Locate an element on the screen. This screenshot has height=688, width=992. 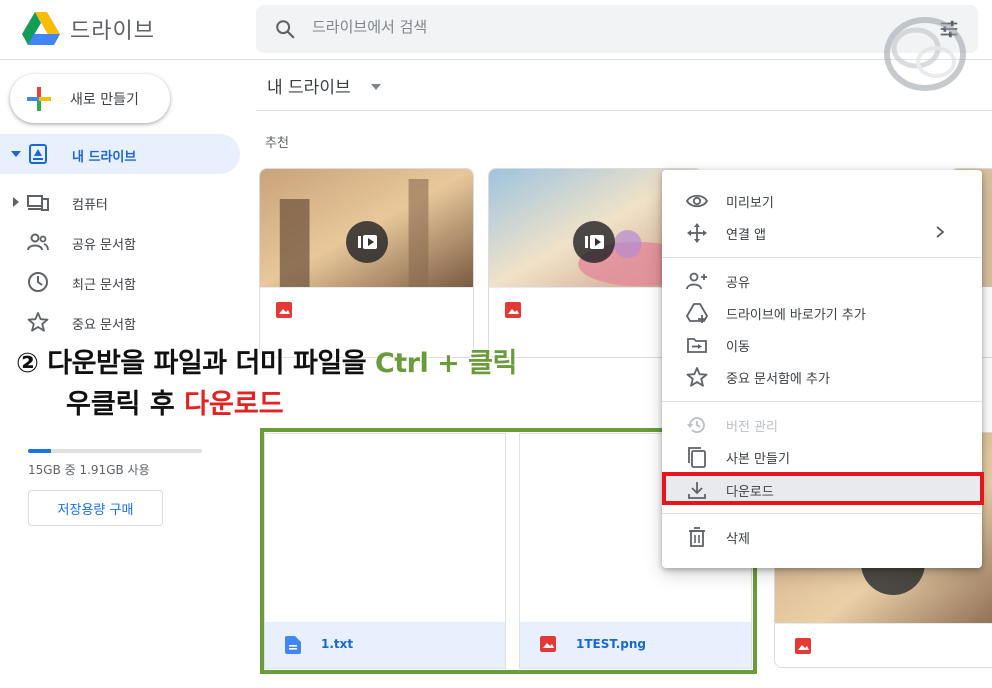
caret-down-icon is located at coordinates (16, 154).